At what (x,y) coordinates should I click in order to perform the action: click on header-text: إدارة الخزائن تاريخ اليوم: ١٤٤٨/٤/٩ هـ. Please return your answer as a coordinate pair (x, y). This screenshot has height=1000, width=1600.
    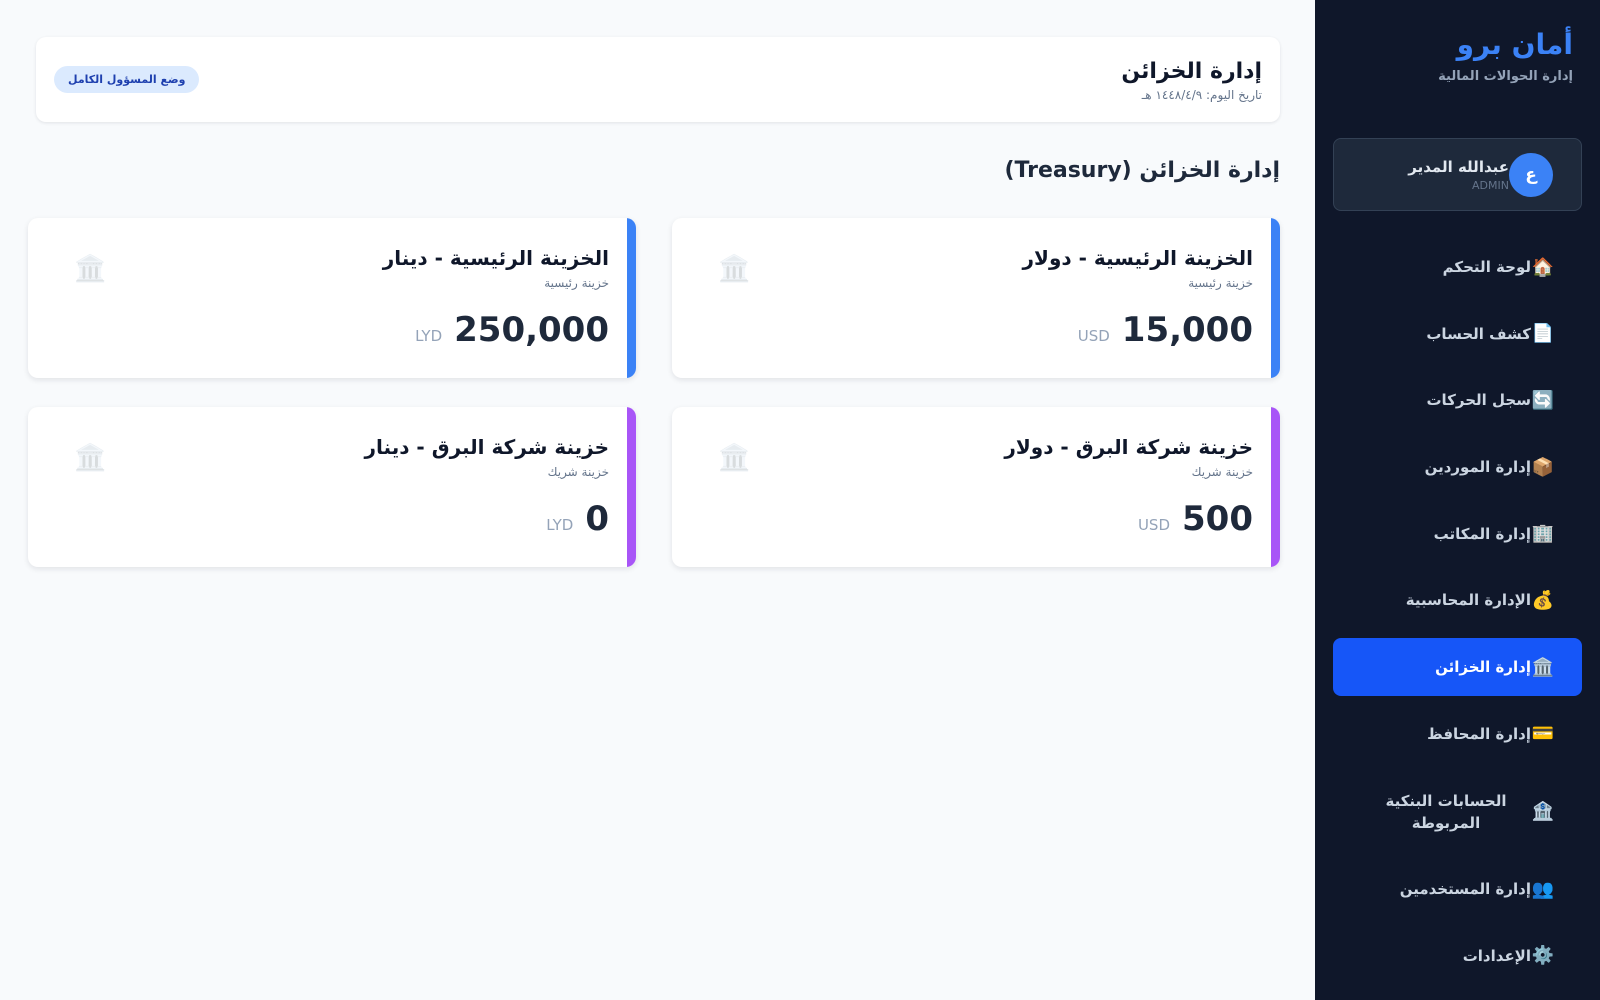
    Looking at the image, I should click on (1191, 80).